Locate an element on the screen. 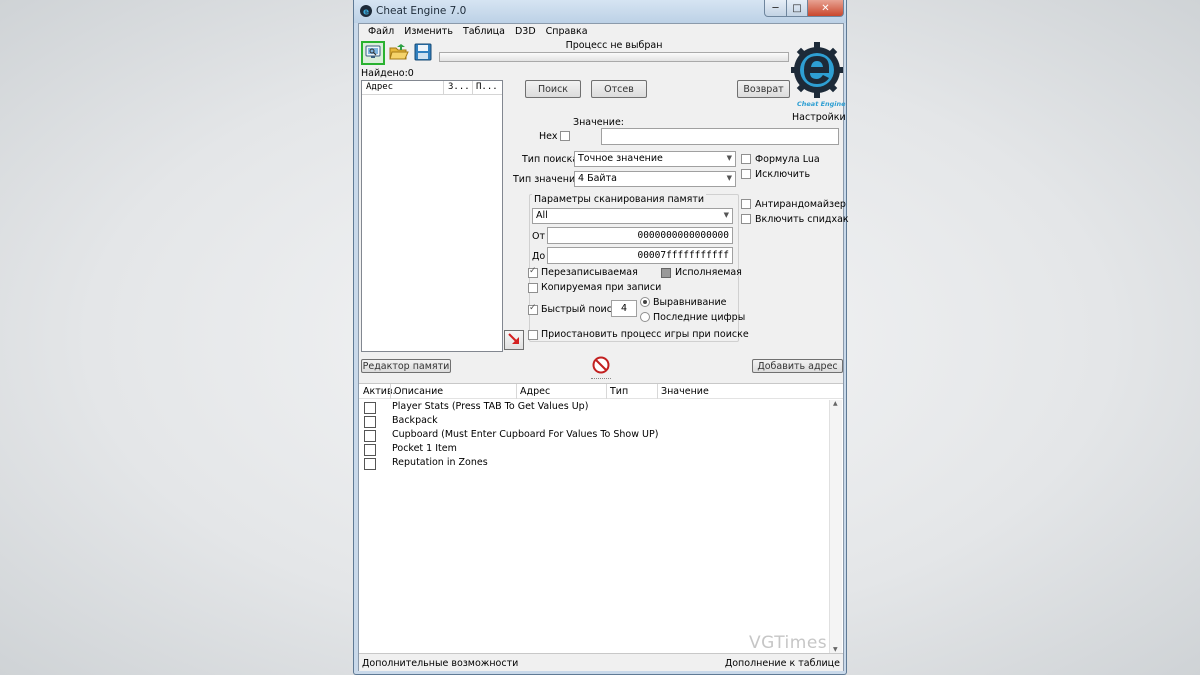  scan-type-dropdown: Точное значение ▼ is located at coordinates (655, 159).